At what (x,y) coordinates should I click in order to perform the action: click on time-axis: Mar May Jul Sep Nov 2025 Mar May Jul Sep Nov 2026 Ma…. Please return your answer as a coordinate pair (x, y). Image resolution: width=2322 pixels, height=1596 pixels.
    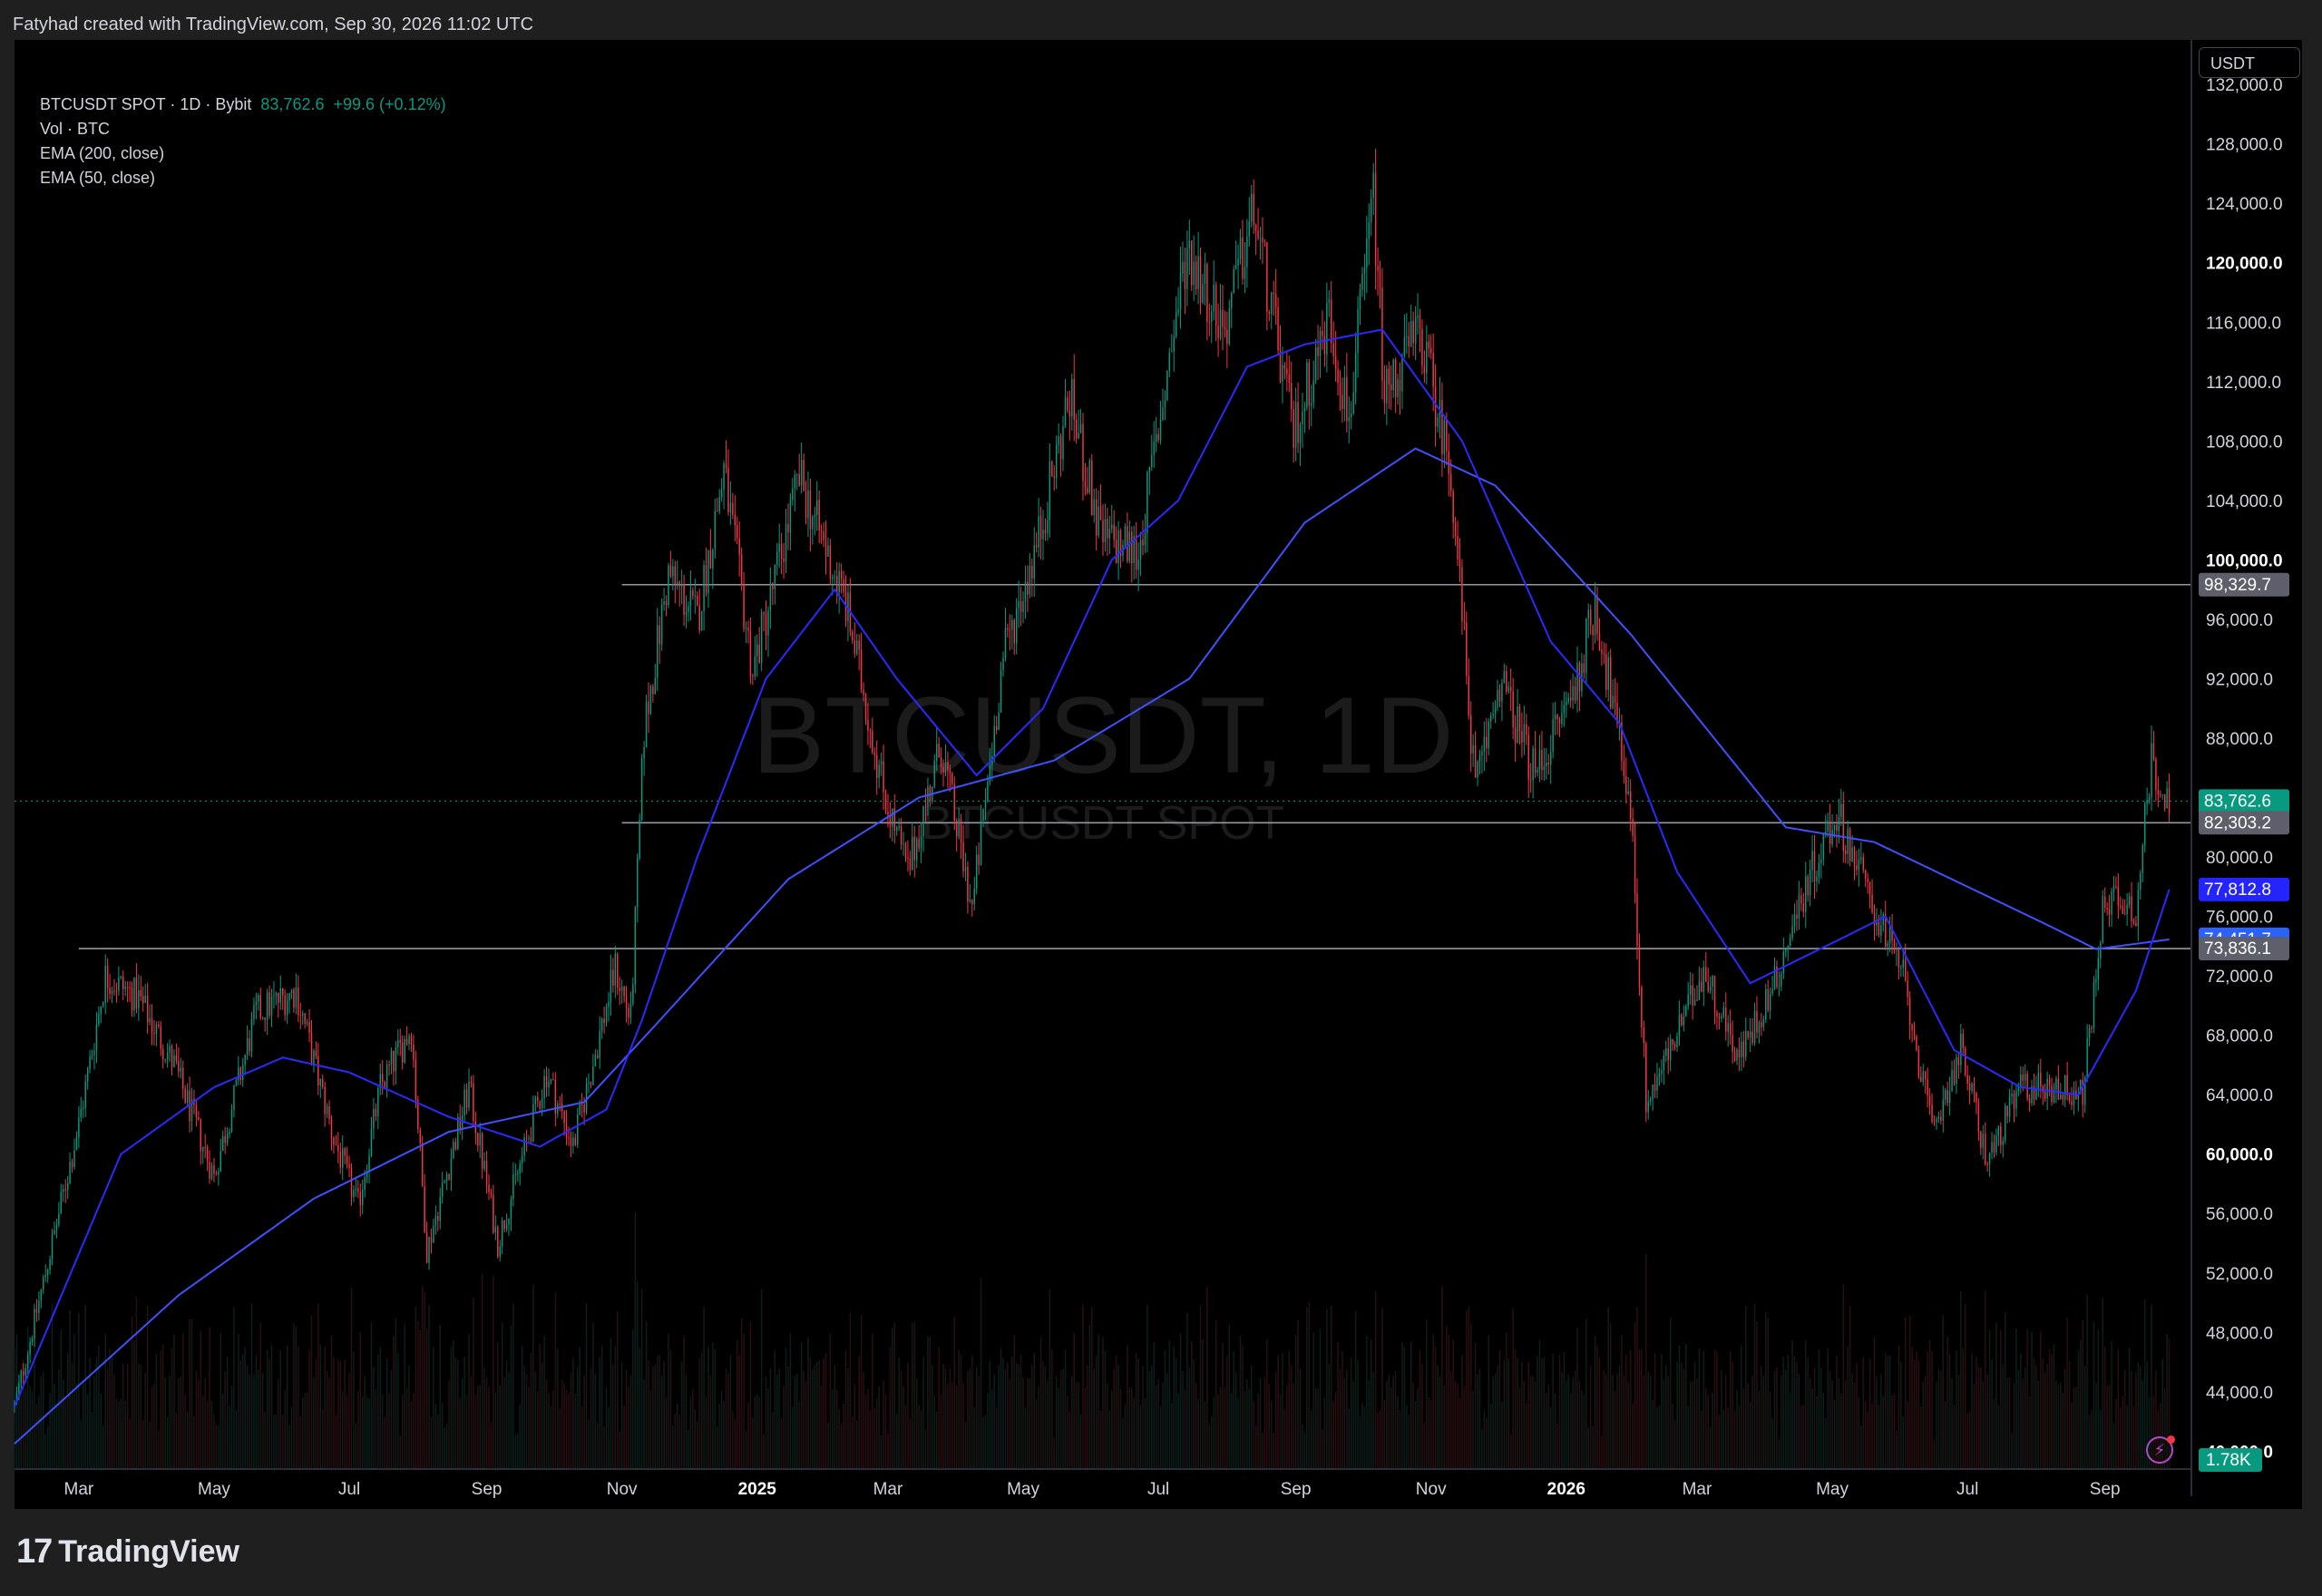
    Looking at the image, I should click on (1103, 1483).